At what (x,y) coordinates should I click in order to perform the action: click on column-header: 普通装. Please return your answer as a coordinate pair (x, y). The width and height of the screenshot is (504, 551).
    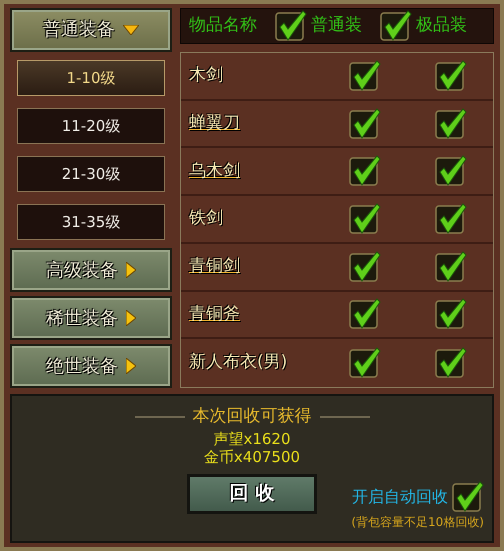
    Looking at the image, I should click on (336, 26).